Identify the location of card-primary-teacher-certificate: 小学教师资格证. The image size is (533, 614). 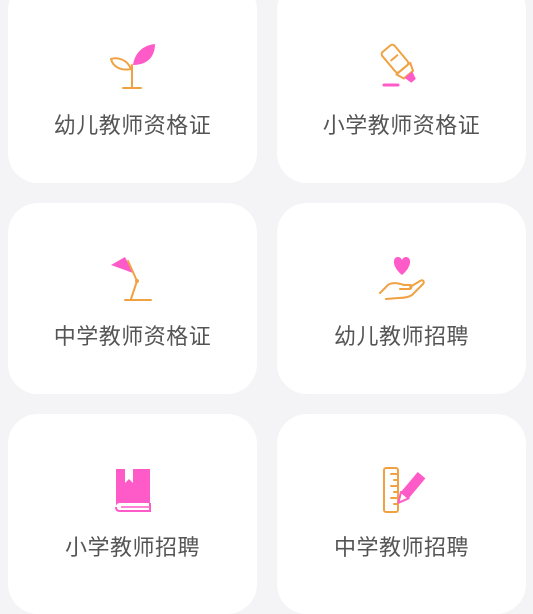
(401, 91).